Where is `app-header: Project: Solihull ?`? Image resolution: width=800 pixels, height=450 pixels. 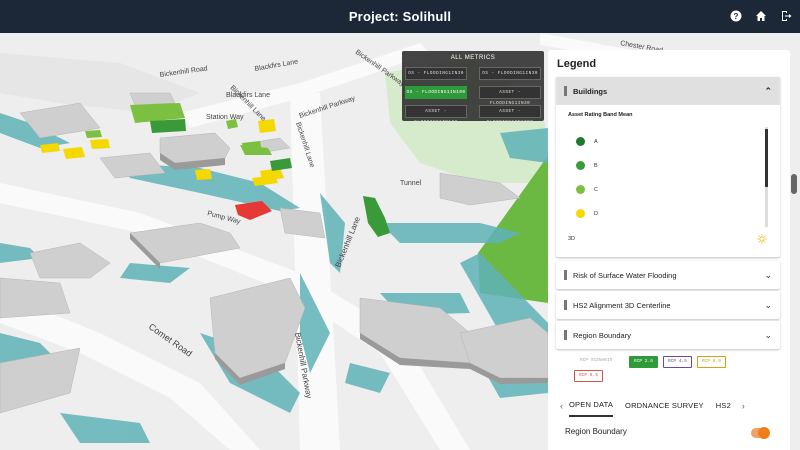 app-header: Project: Solihull ? is located at coordinates (400, 16).